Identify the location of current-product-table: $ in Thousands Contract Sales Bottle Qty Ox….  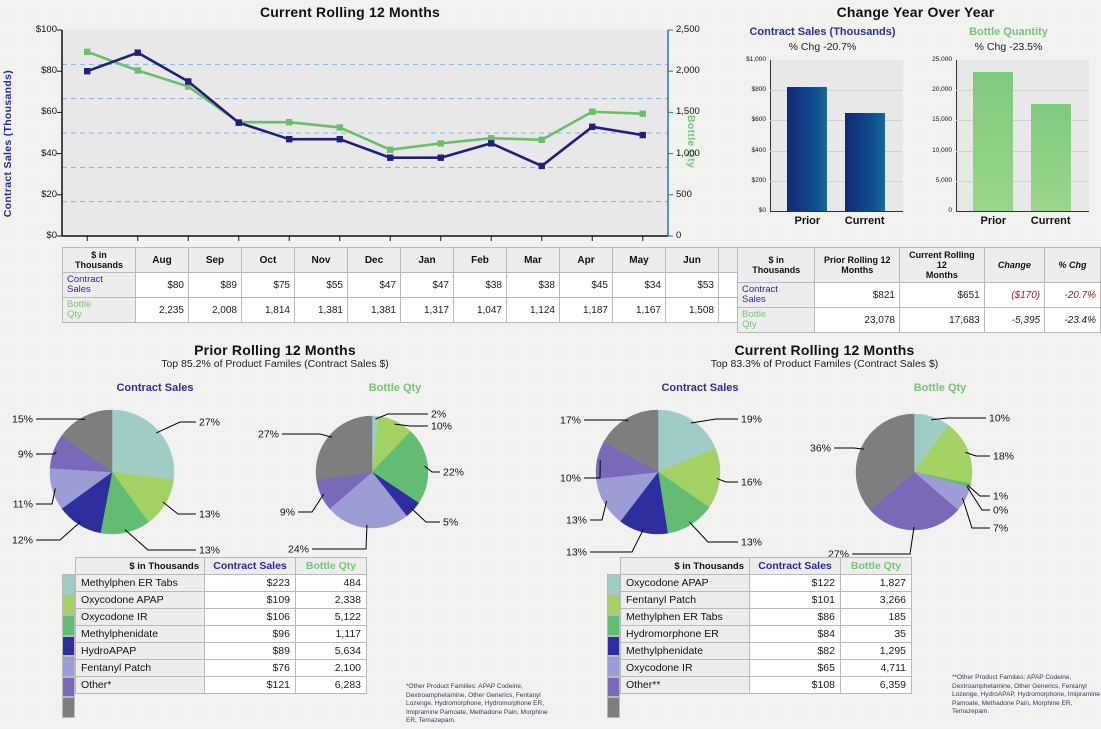
(766, 625).